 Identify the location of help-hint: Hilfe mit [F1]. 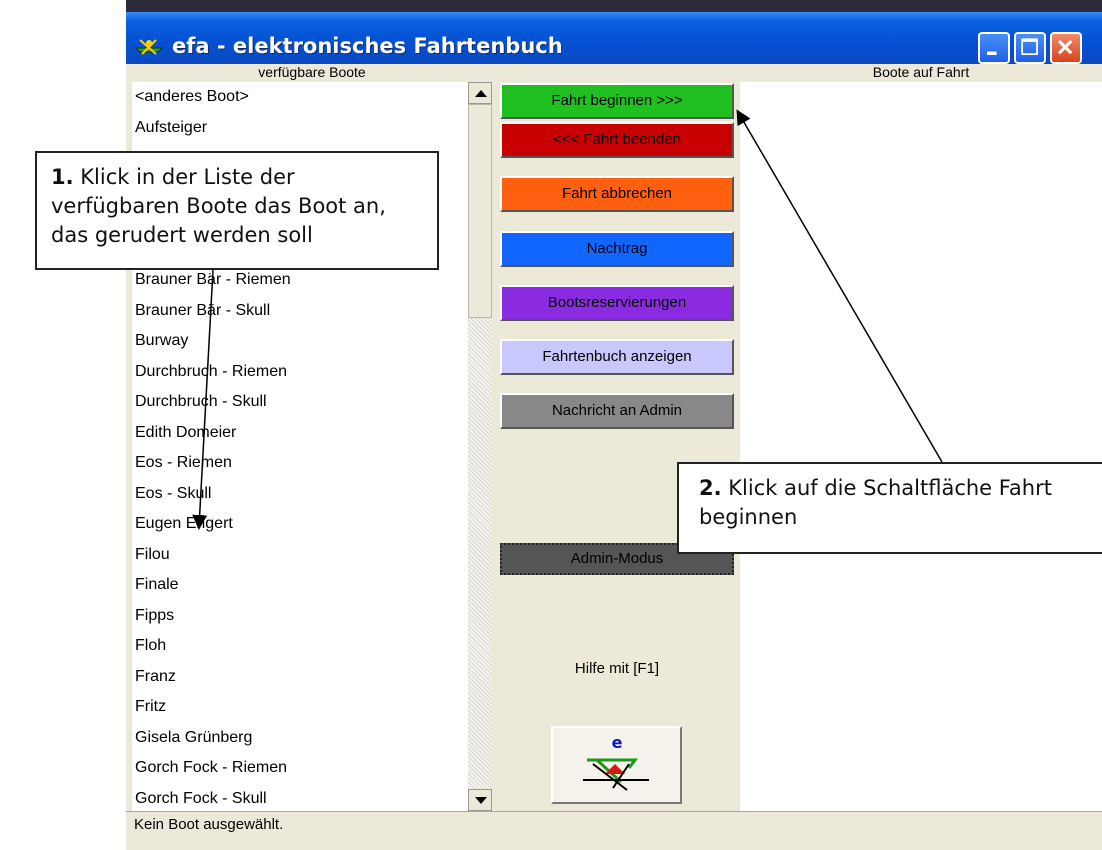
(617, 668).